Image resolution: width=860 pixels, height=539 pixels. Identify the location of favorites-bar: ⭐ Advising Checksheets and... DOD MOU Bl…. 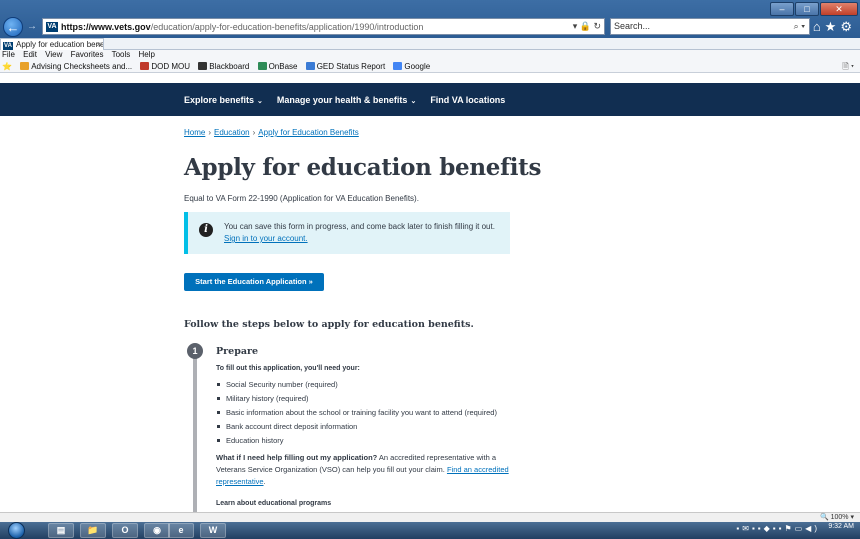
(430, 66).